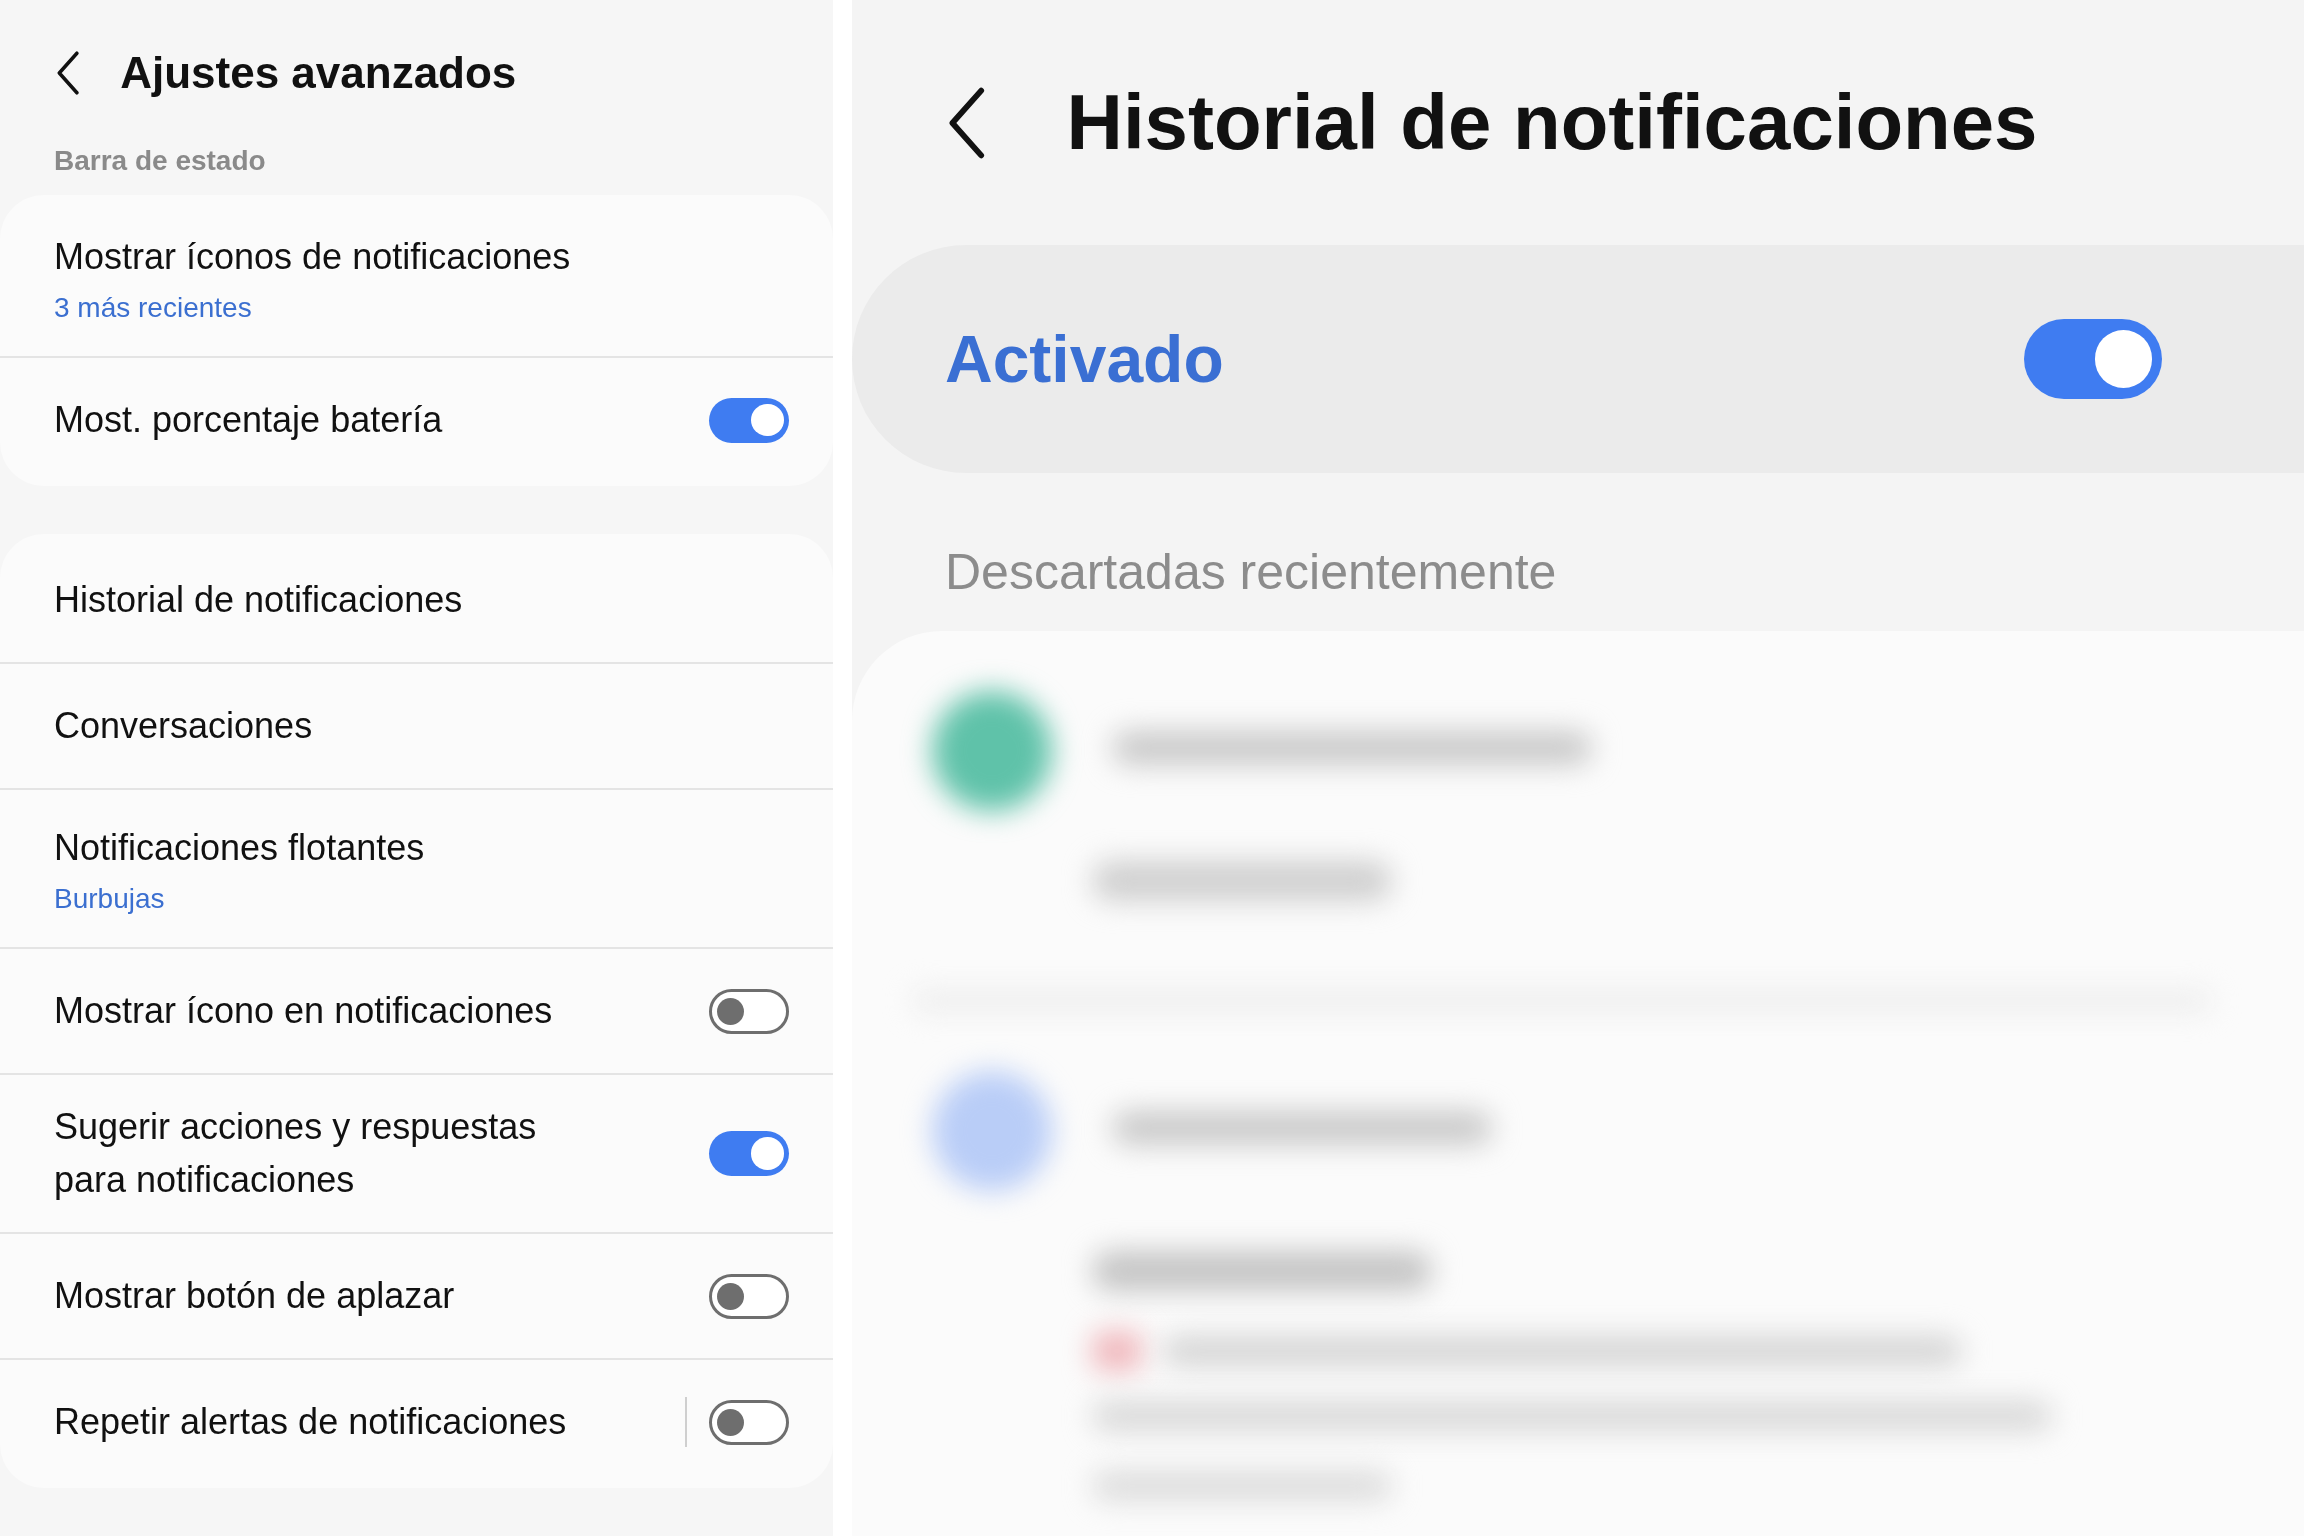 The image size is (2304, 1536). What do you see at coordinates (153, 307) in the screenshot?
I see `setting-value: 3 más recientes` at bounding box center [153, 307].